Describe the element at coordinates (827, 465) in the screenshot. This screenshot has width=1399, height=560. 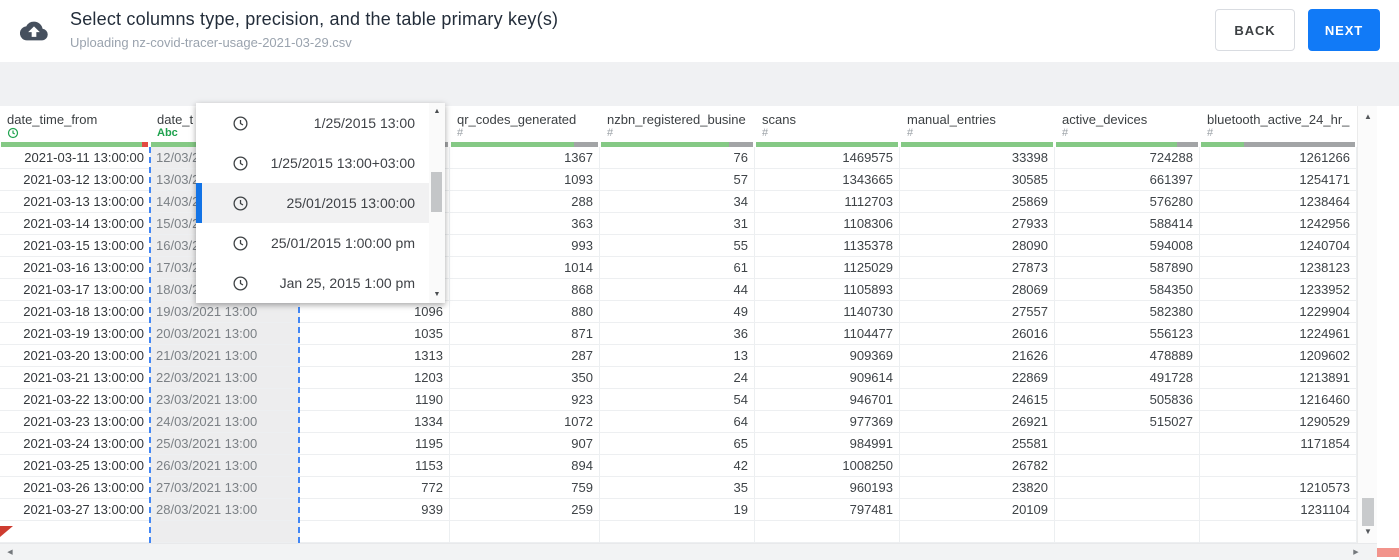
I see `table-cell: 1008250` at that location.